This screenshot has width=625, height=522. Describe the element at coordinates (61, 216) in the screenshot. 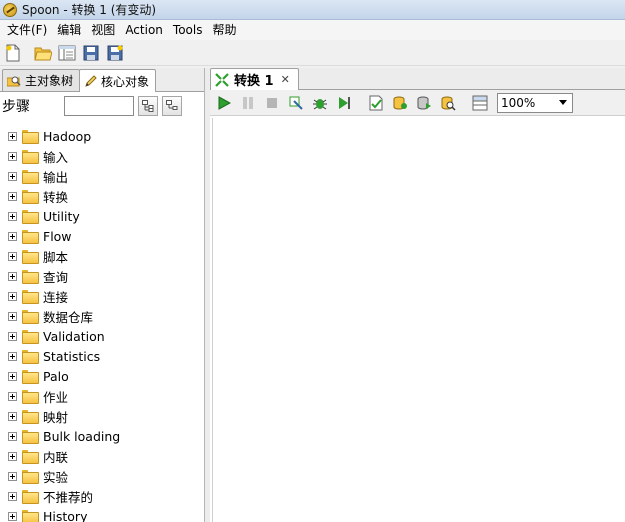

I see `tree-item-label: Utility` at that location.